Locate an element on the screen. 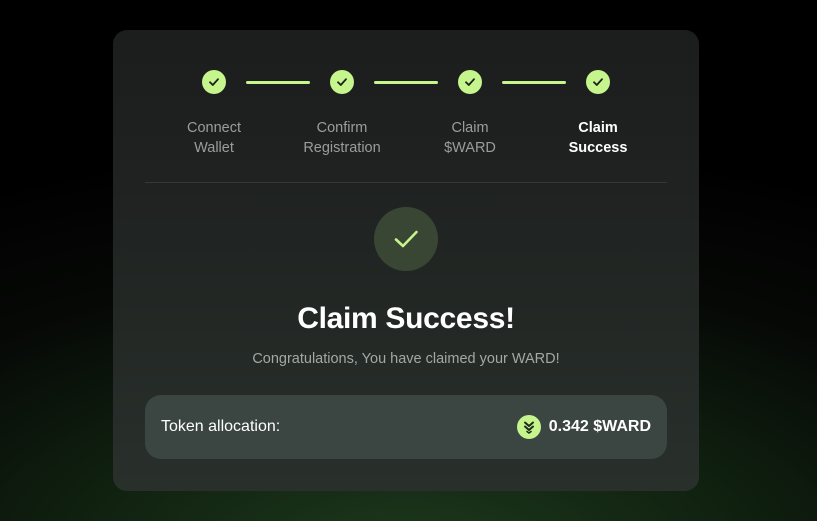 Image resolution: width=817 pixels, height=521 pixels. step-3-label: Claim $WARD is located at coordinates (470, 138).